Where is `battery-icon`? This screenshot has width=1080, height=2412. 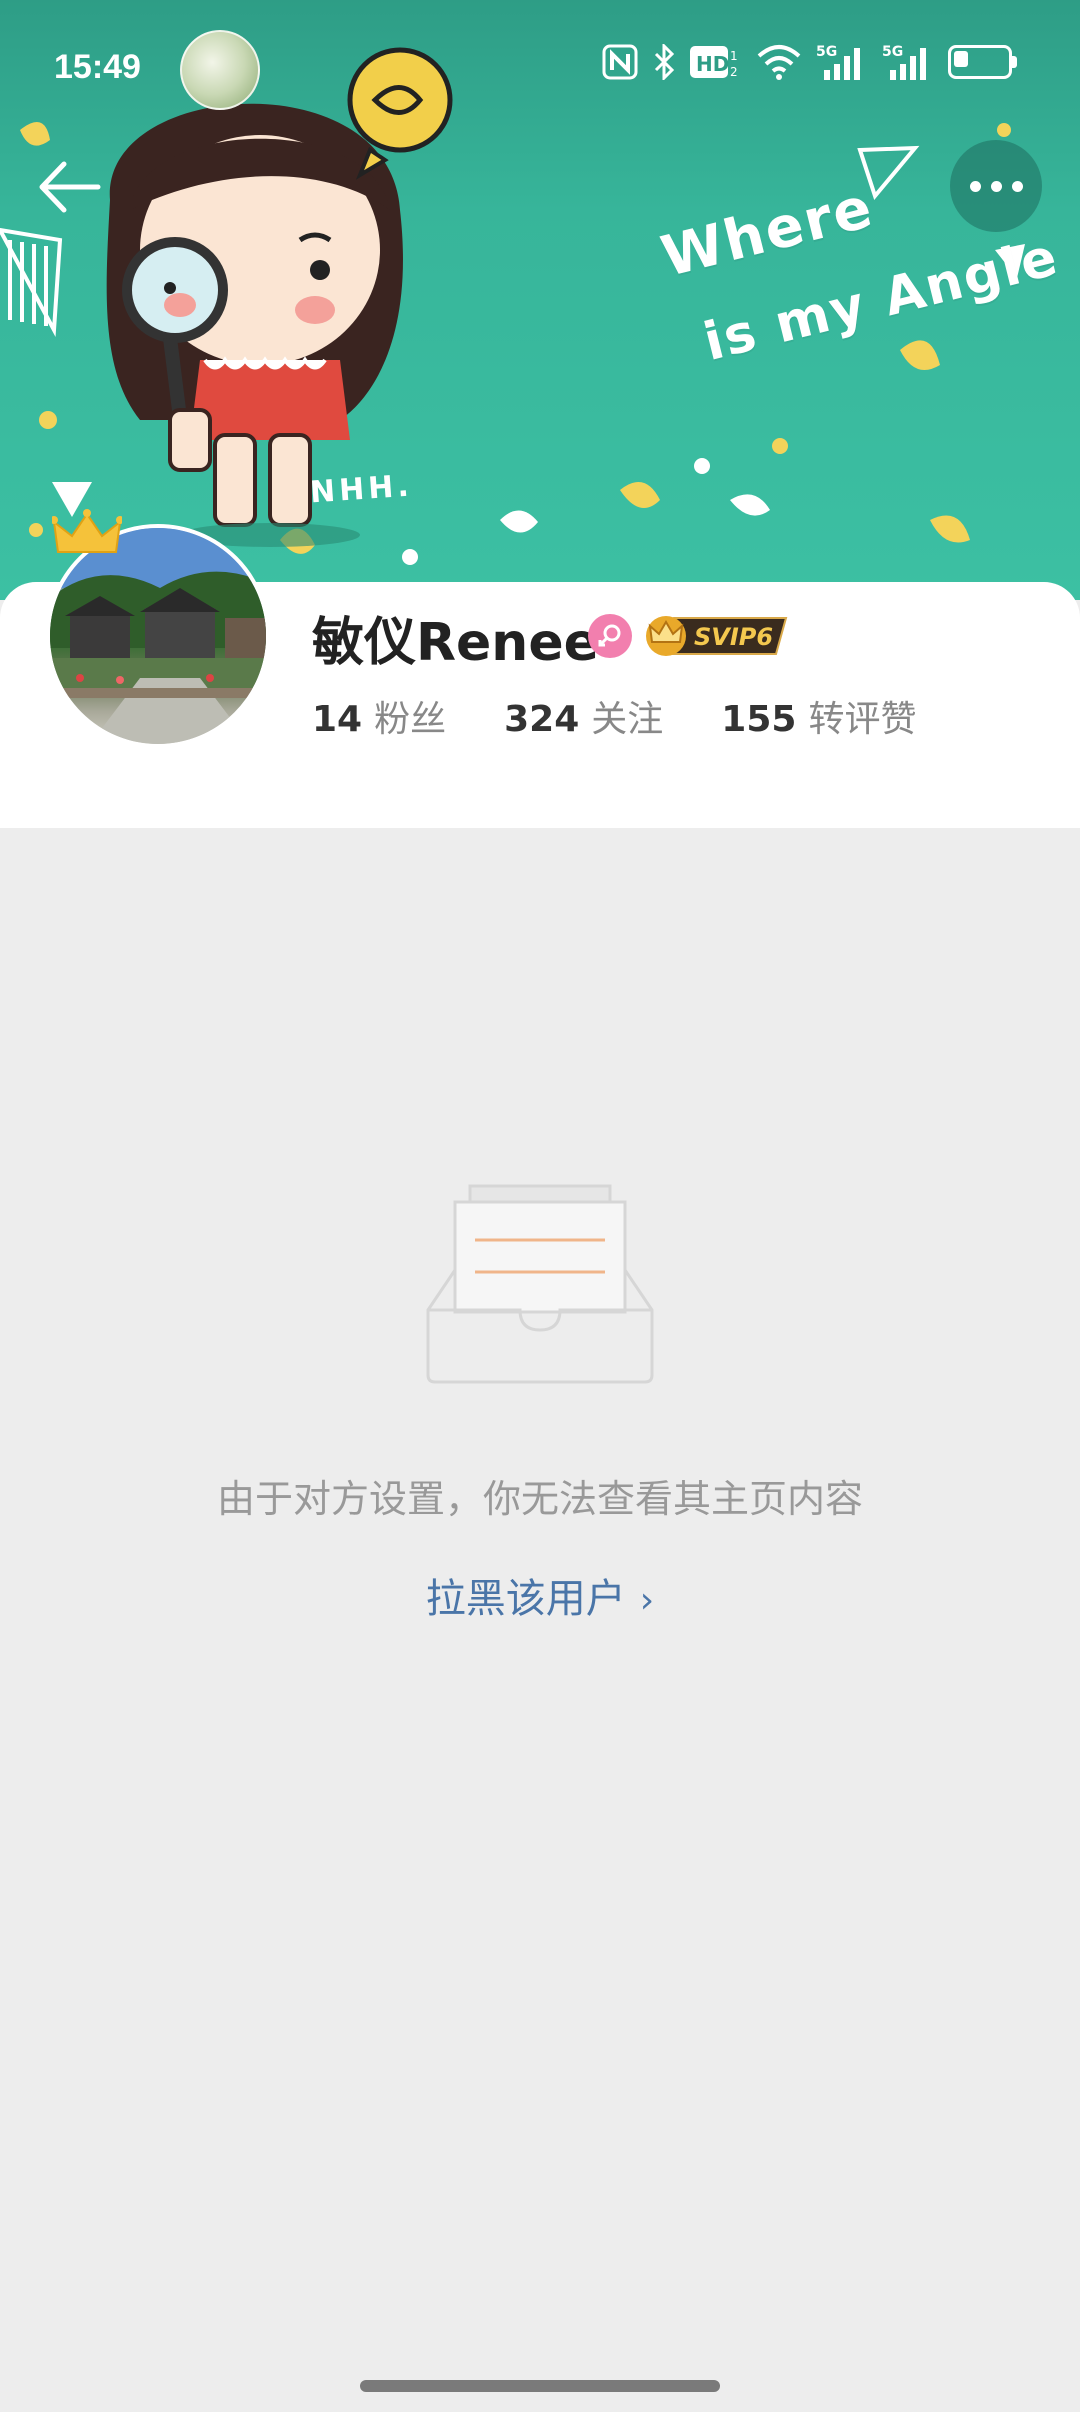 battery-icon is located at coordinates (982, 62).